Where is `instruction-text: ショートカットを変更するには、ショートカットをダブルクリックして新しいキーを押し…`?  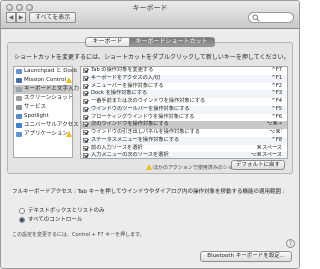
instruction-text: ショートカットを変更するには、ショートカットをダブルクリックして新しいキーを押し… is located at coordinates (152, 57).